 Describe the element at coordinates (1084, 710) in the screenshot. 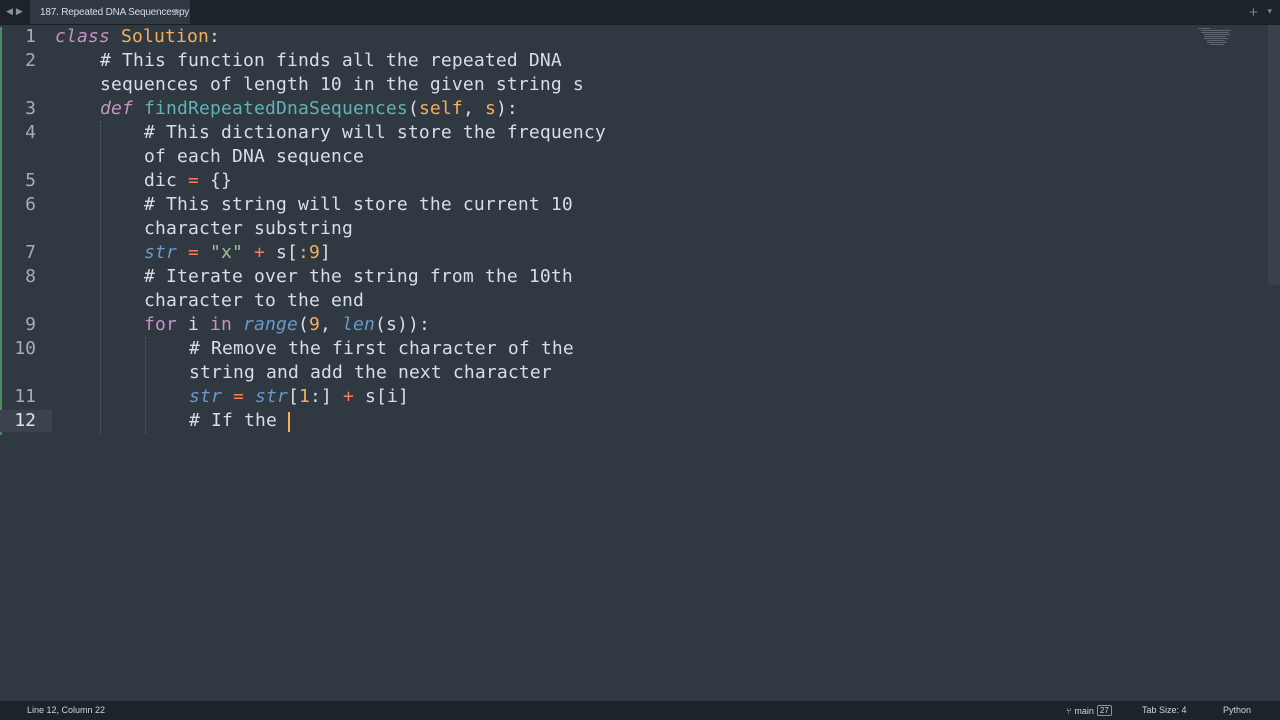

I see `branch-name: main` at that location.